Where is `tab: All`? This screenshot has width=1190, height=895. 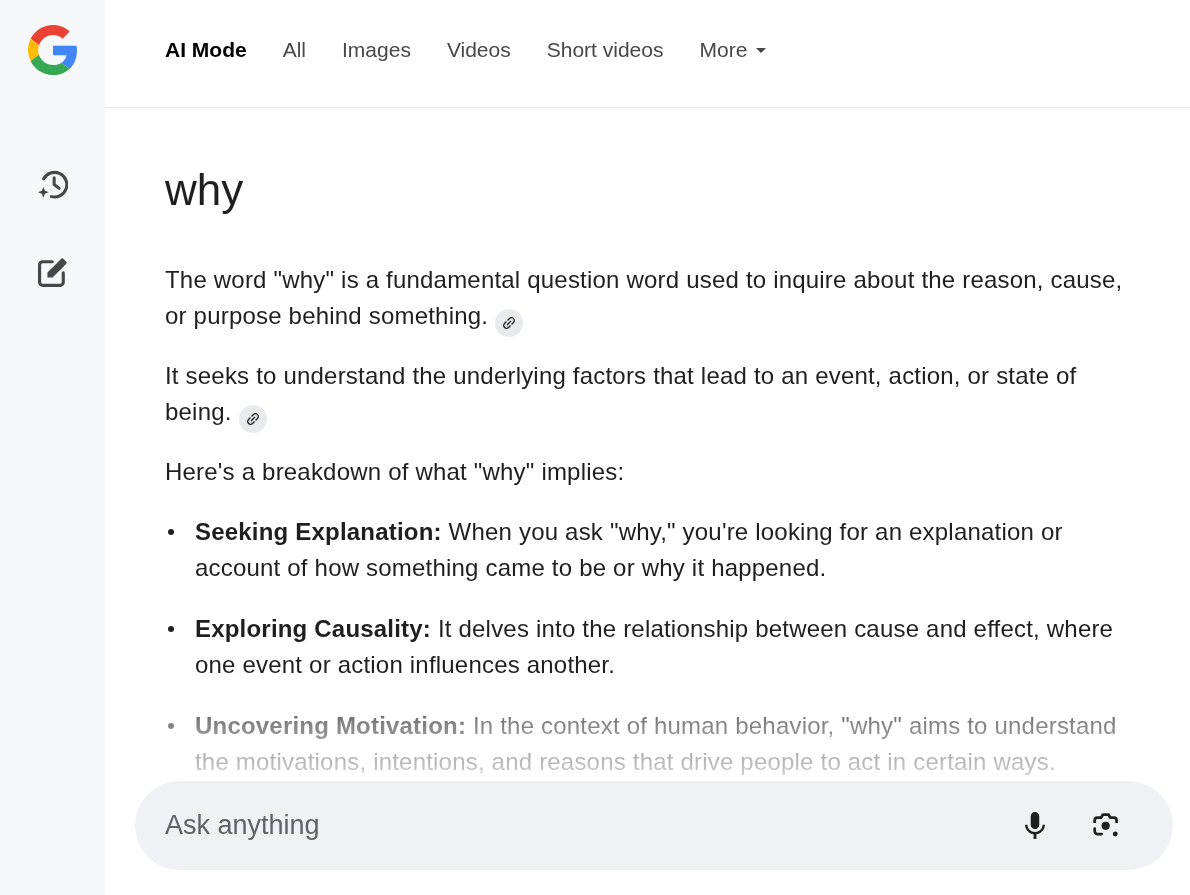
tab: All is located at coordinates (294, 50).